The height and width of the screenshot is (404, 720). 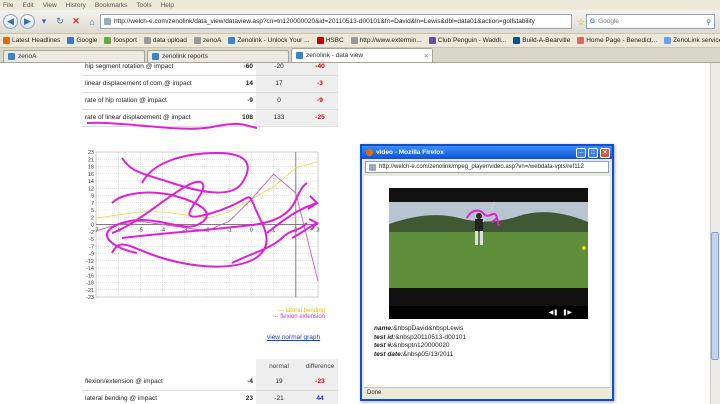 I want to click on bookmark-label: foosport, so click(x=125, y=40).